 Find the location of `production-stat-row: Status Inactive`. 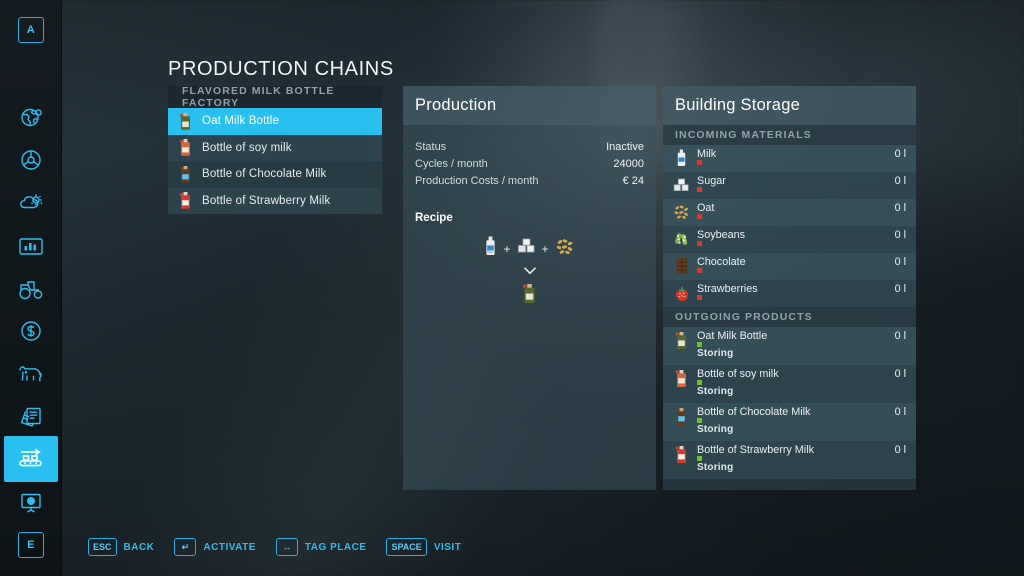

production-stat-row: Status Inactive is located at coordinates (529, 147).